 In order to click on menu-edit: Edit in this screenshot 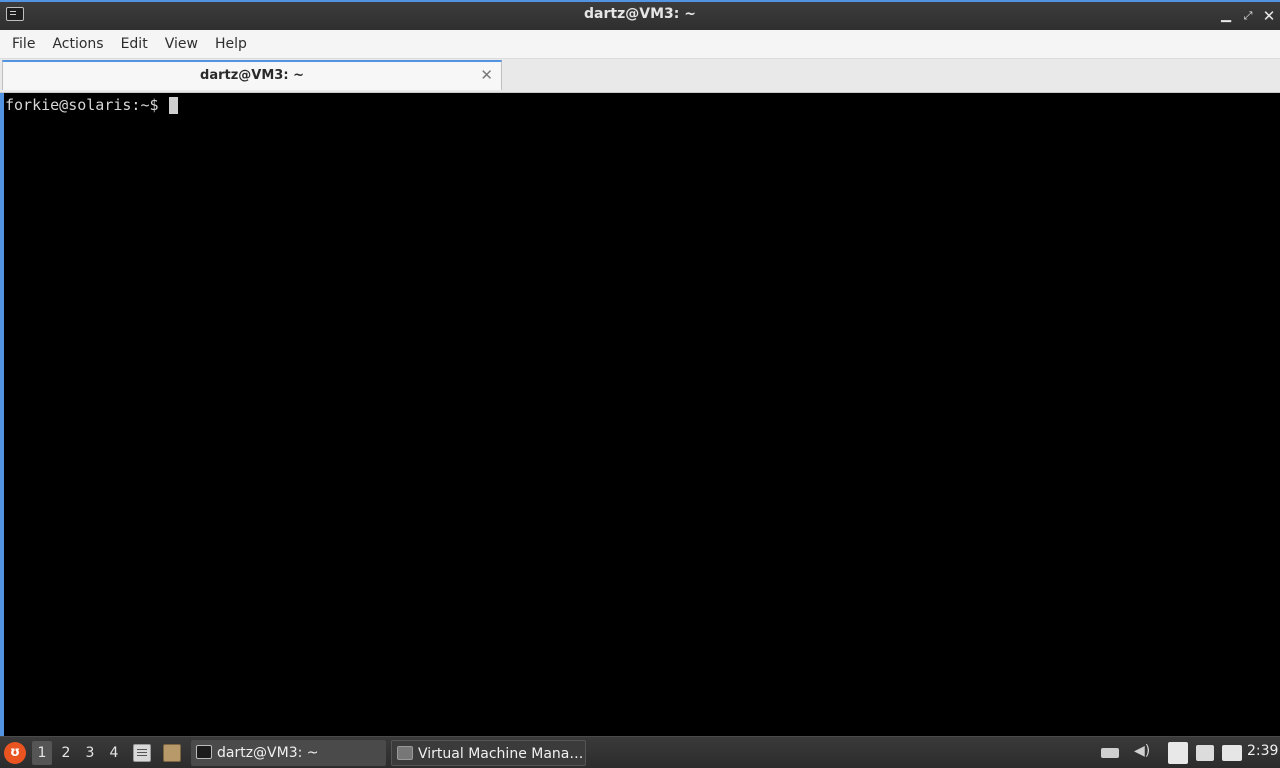, I will do `click(134, 44)`.